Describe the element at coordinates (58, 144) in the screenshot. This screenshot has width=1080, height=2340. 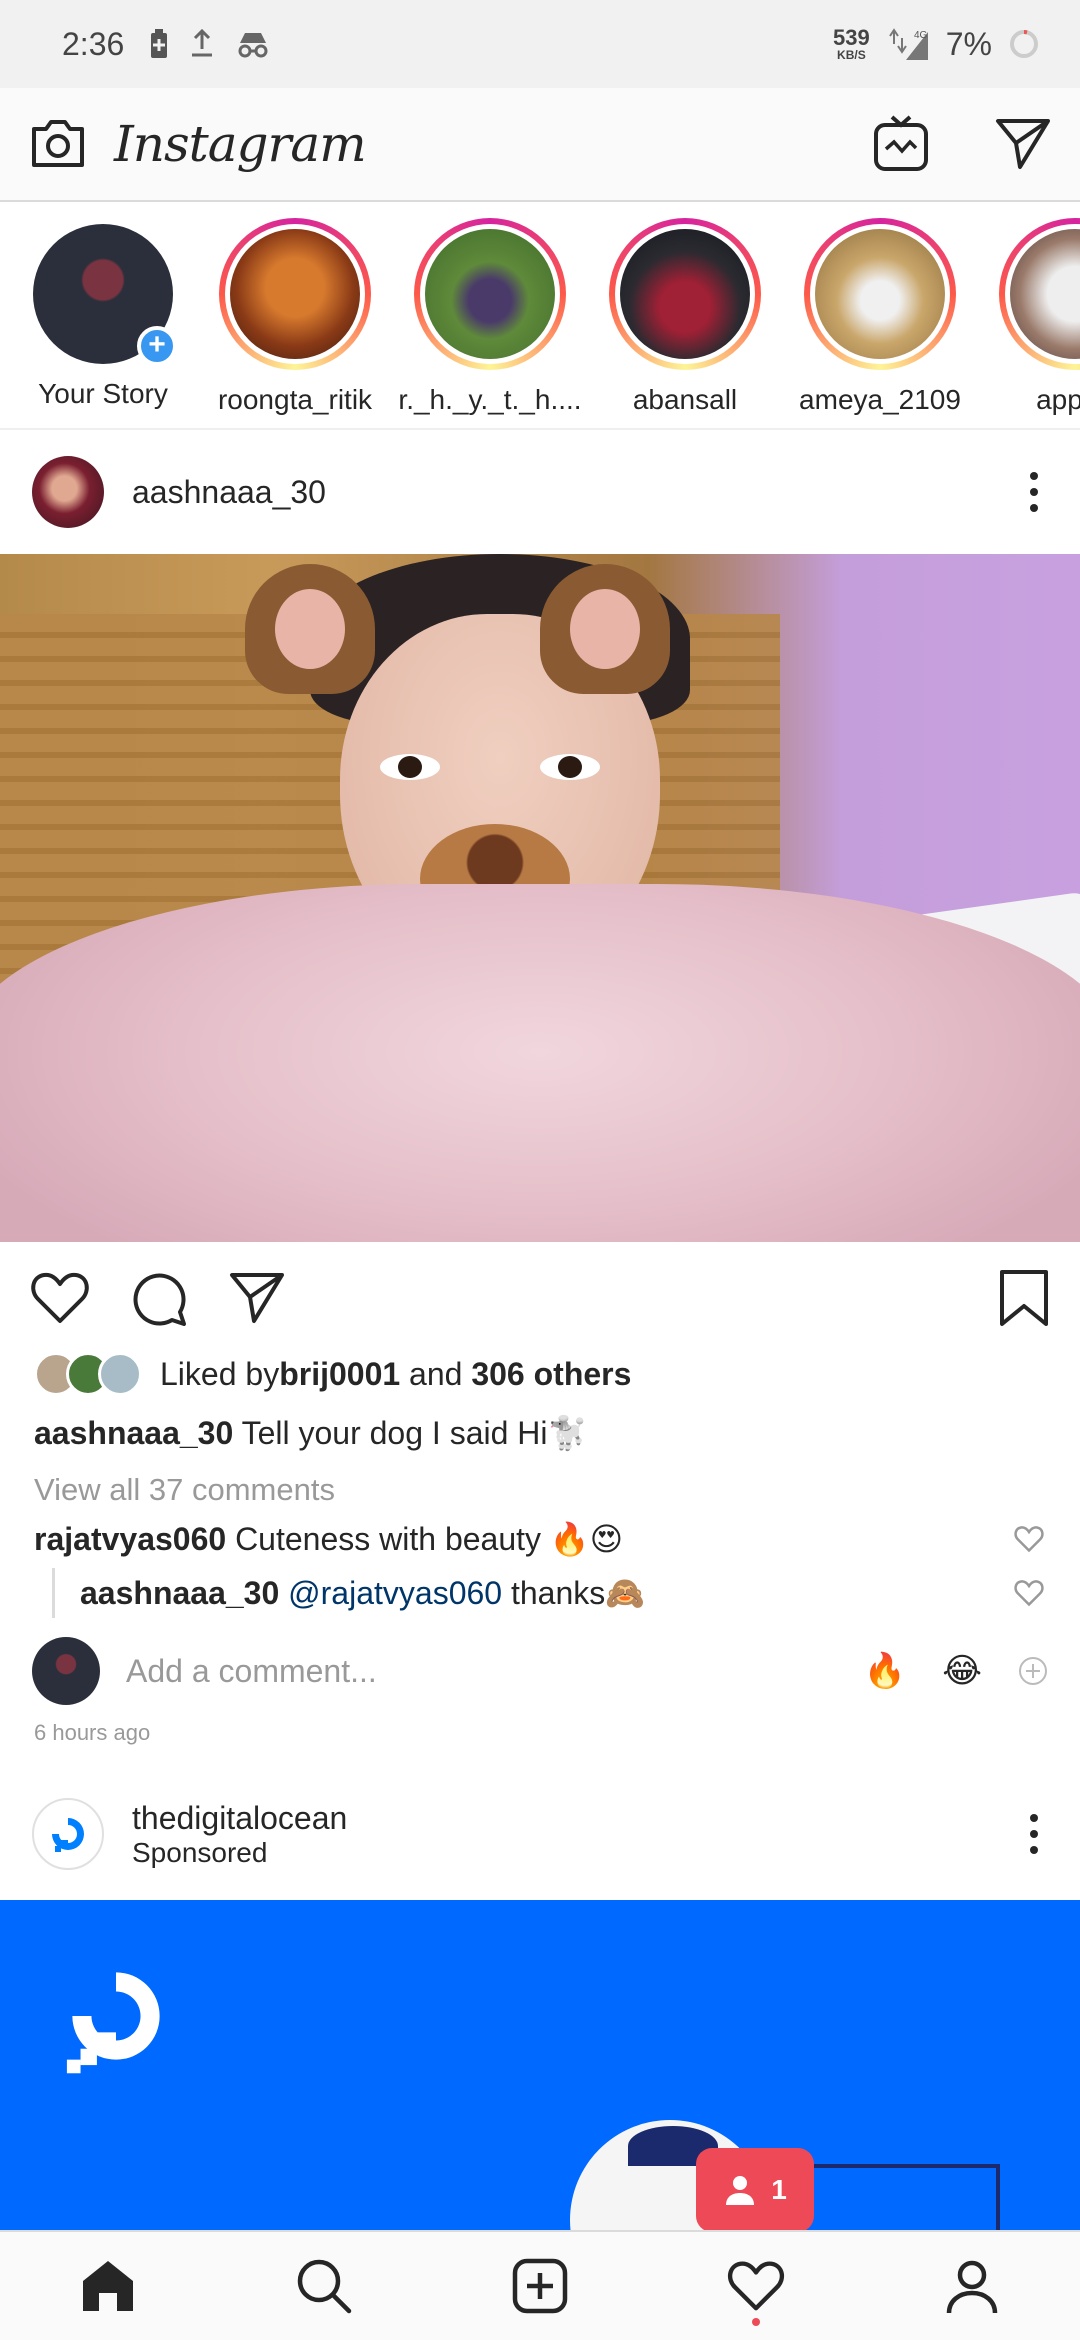
I see `camera-icon` at that location.